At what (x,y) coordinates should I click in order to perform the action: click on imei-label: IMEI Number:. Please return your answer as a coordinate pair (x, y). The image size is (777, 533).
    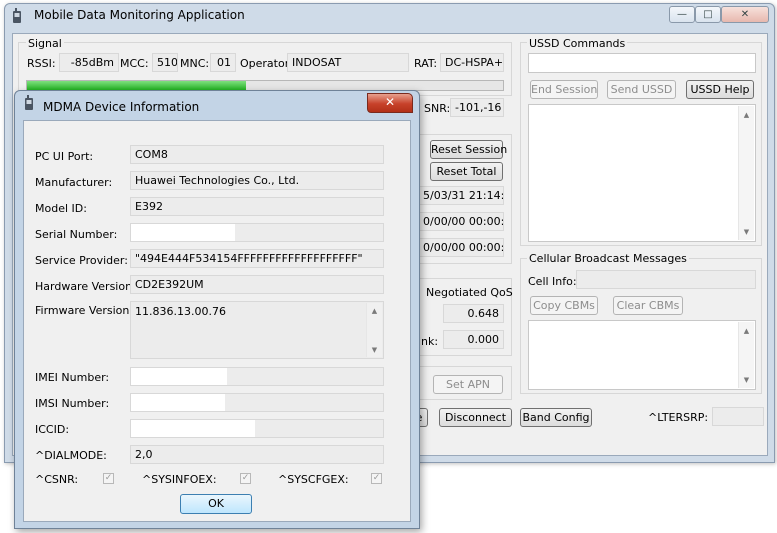
    Looking at the image, I should click on (72, 377).